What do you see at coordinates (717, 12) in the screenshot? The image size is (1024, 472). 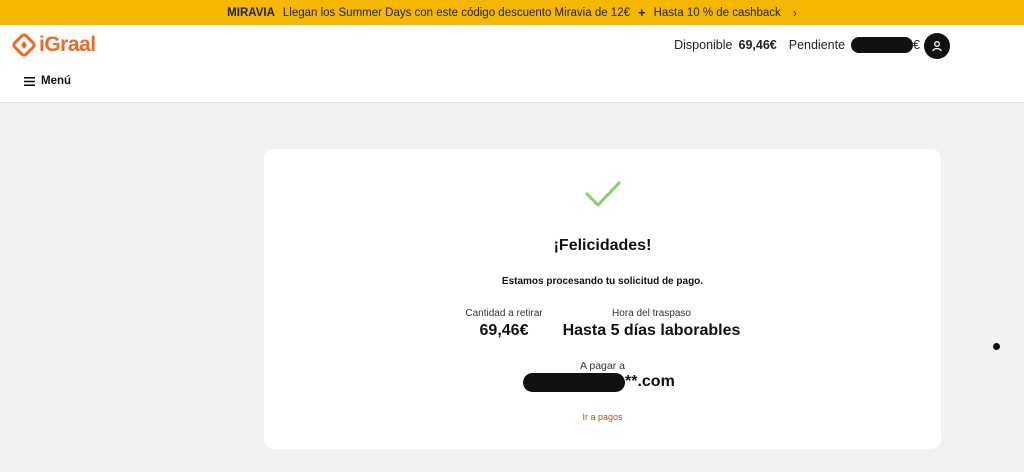 I see `promo-cashback: Hasta 10 % de cashback` at bounding box center [717, 12].